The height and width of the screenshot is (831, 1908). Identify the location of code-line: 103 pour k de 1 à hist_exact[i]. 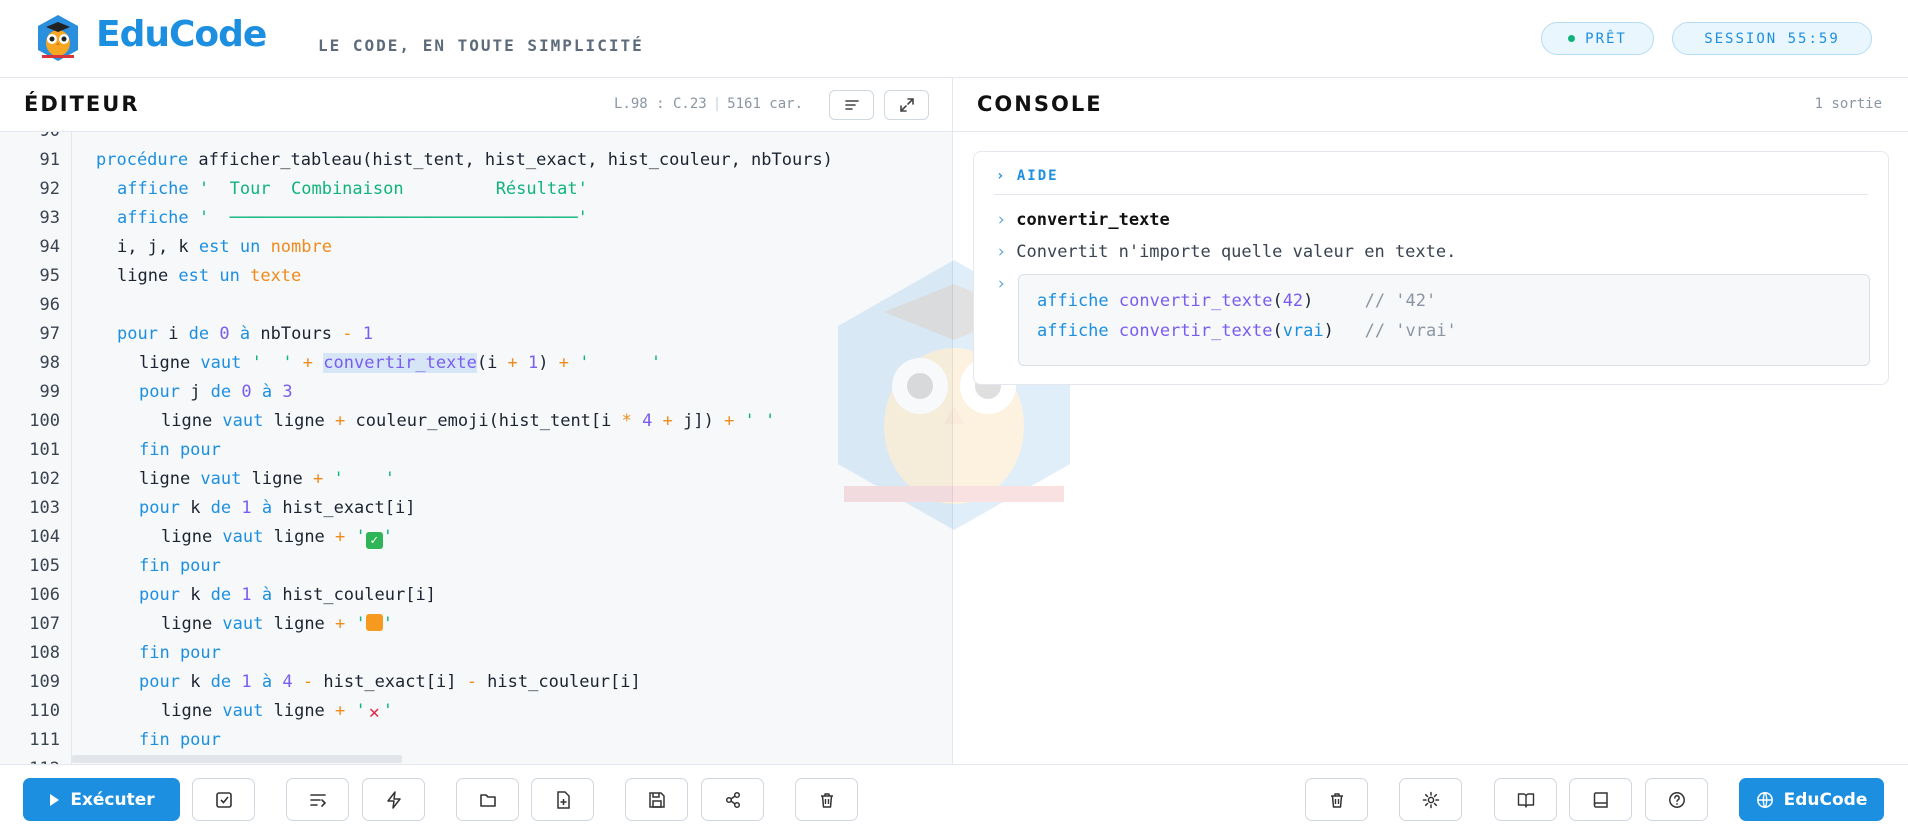
(476, 508).